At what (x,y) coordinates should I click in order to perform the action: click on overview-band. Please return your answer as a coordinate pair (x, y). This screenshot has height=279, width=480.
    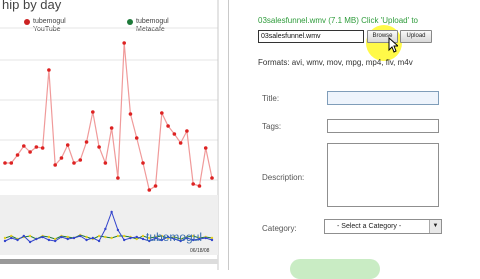
    Looking at the image, I should click on (109, 225).